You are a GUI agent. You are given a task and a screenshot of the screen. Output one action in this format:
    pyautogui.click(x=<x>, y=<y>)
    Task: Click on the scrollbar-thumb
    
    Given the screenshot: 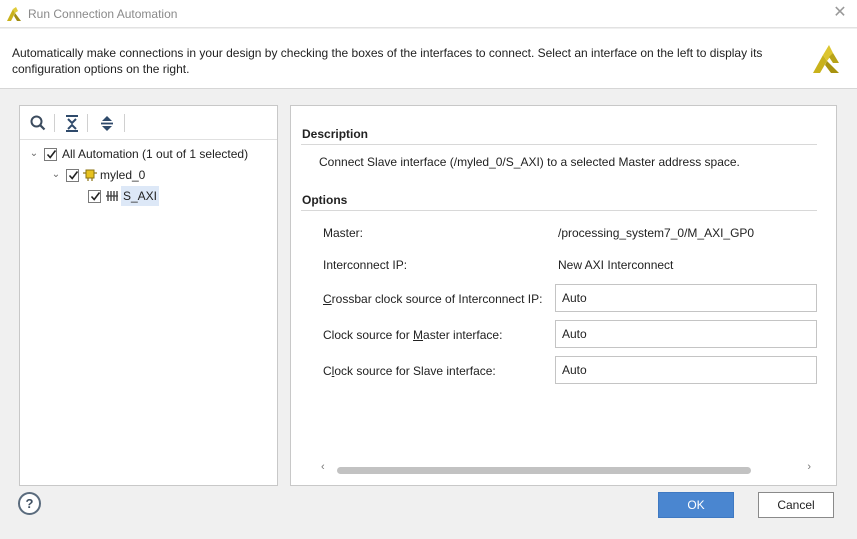 What is the action you would take?
    pyautogui.click(x=544, y=470)
    